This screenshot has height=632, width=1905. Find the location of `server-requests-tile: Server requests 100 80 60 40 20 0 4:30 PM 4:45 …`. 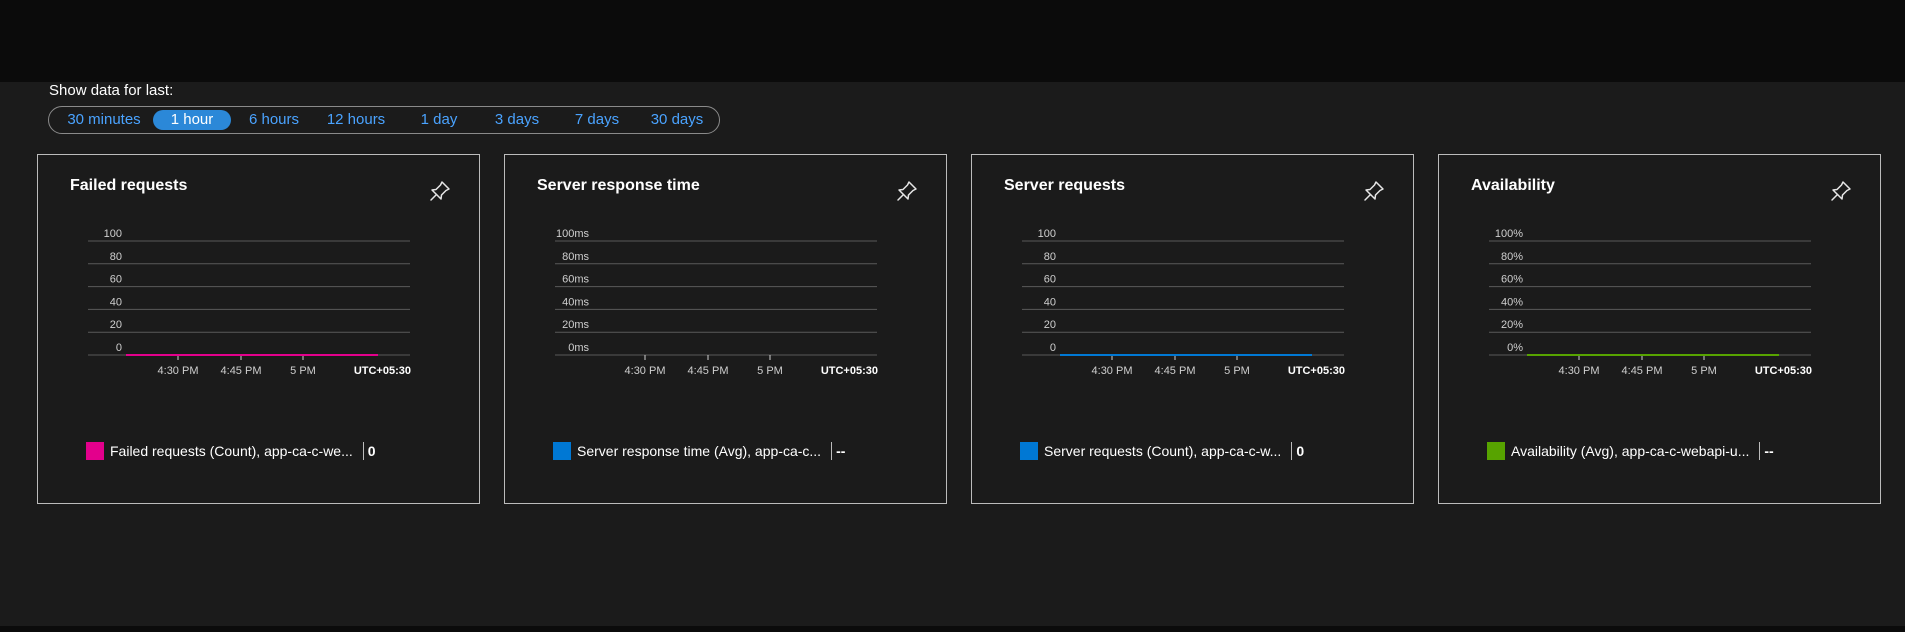

server-requests-tile: Server requests 100 80 60 40 20 0 4:30 PM 4:45 … is located at coordinates (1192, 329).